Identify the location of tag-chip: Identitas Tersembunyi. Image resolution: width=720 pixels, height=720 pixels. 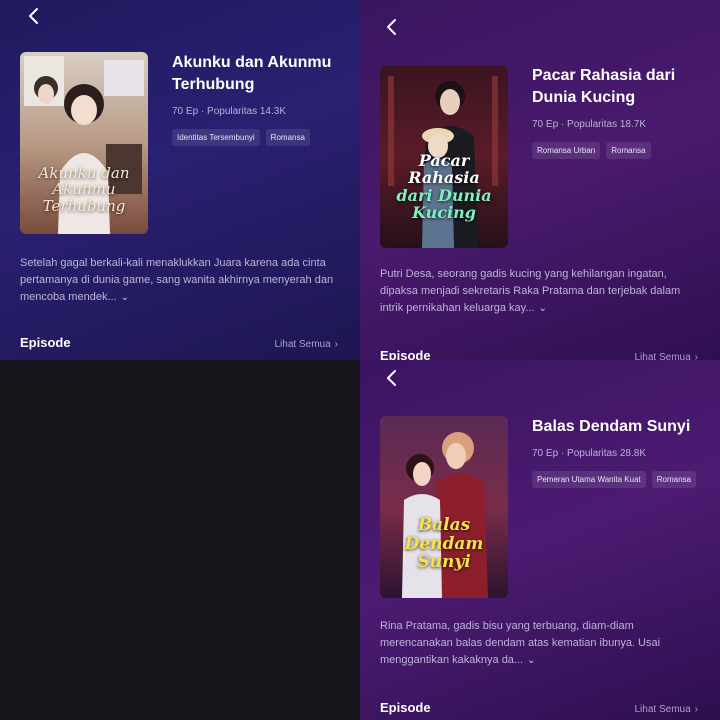
(216, 137).